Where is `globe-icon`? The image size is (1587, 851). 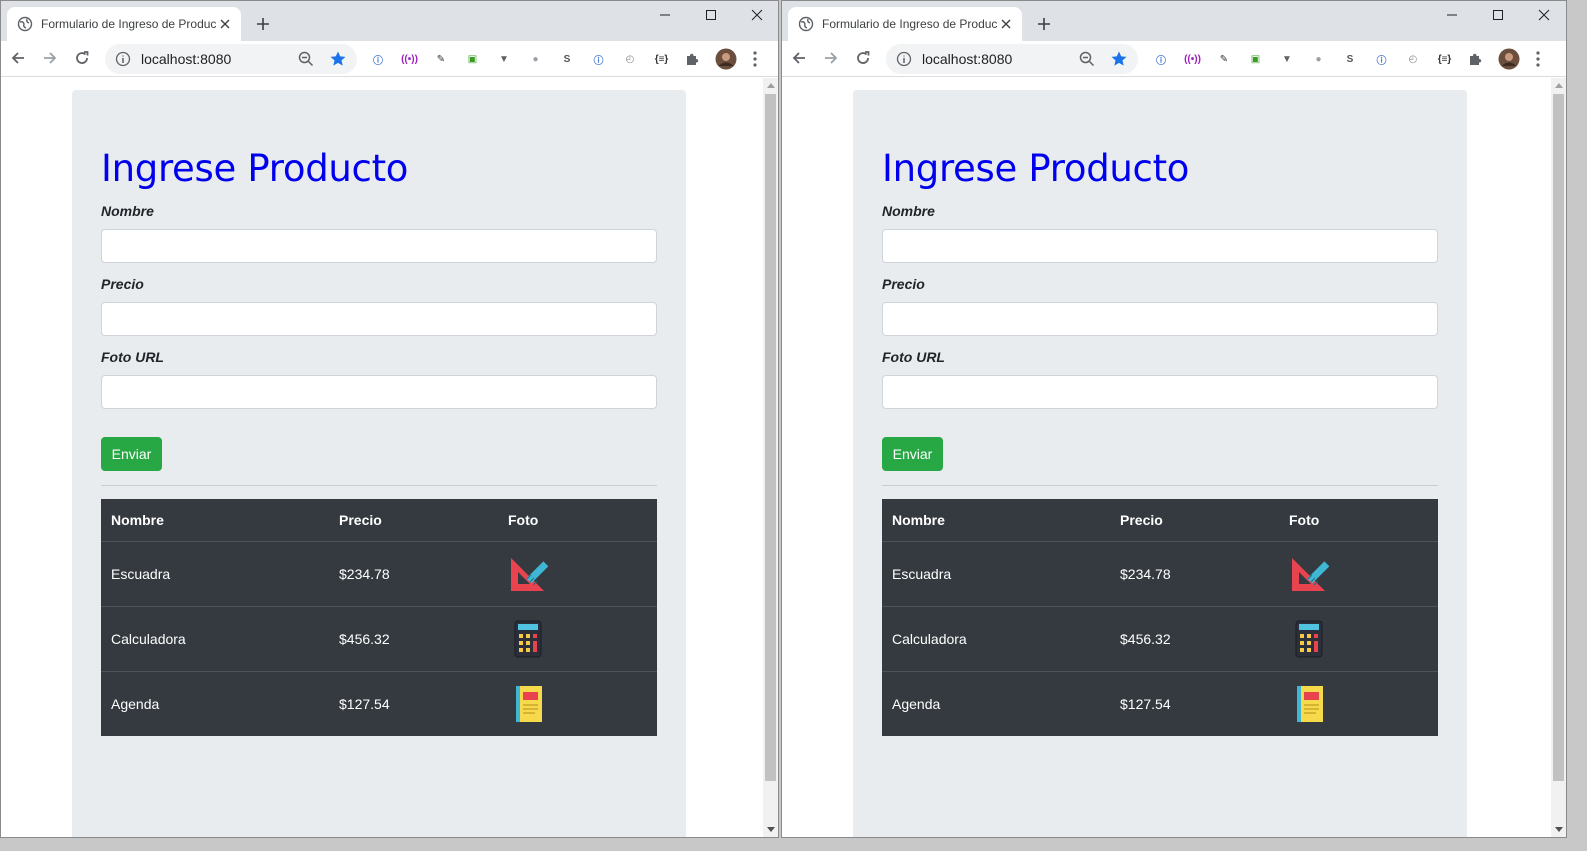 globe-icon is located at coordinates (25, 24).